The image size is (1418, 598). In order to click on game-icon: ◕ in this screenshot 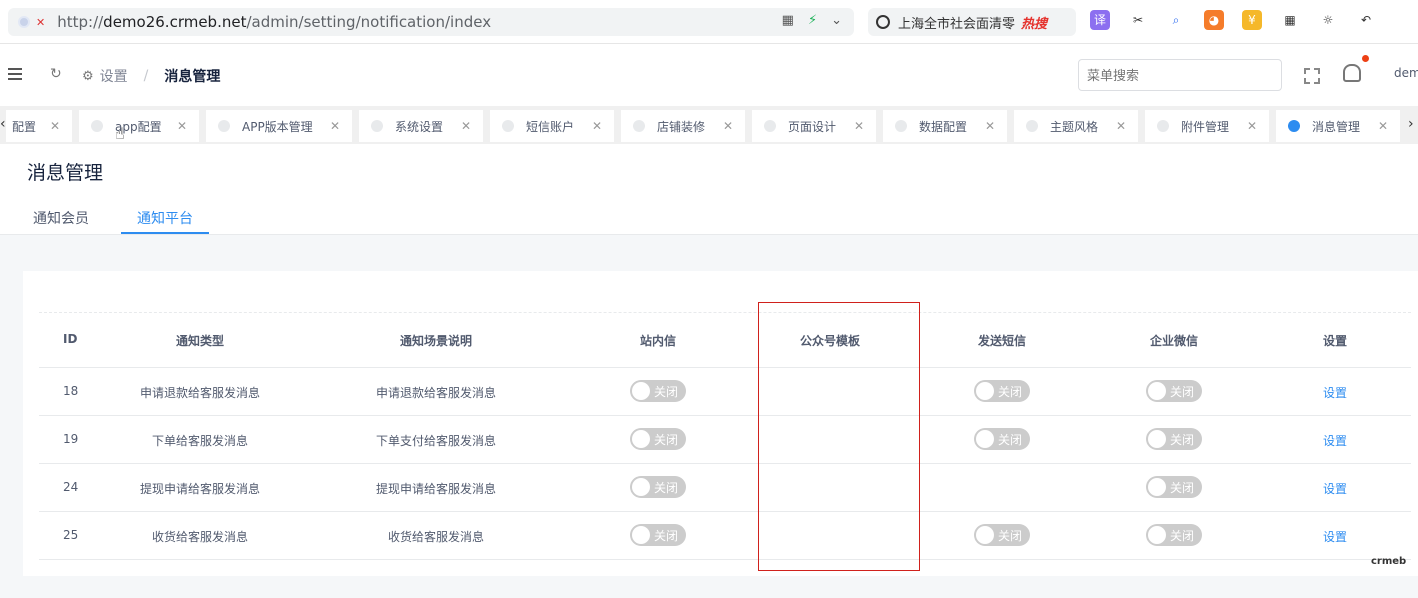, I will do `click(1214, 20)`.